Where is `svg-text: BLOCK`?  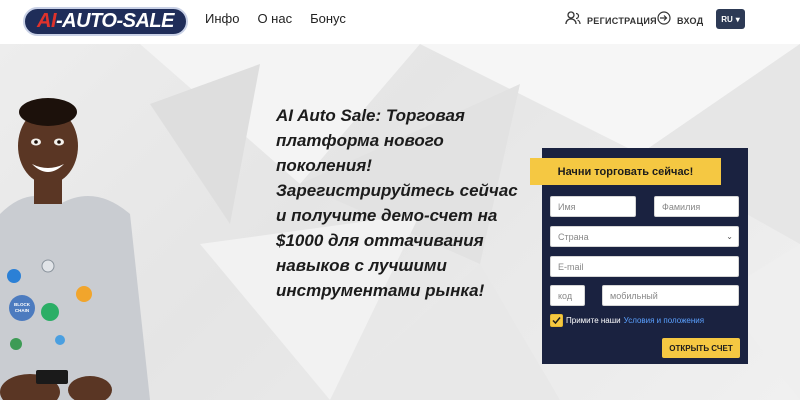 svg-text: BLOCK is located at coordinates (22, 304).